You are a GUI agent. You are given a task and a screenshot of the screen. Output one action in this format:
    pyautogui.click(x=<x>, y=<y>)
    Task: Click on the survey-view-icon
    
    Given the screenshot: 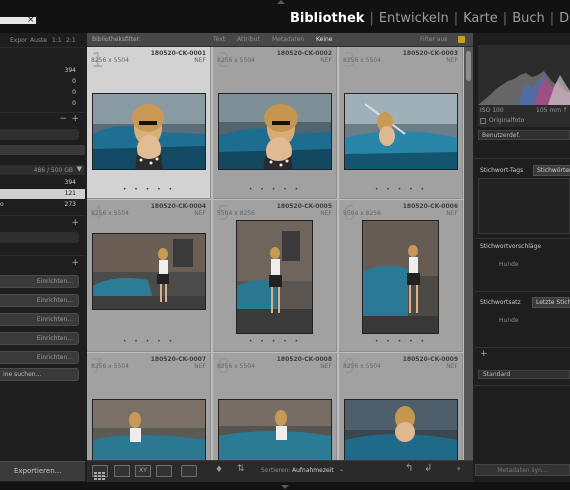 What is the action you would take?
    pyautogui.click(x=164, y=471)
    